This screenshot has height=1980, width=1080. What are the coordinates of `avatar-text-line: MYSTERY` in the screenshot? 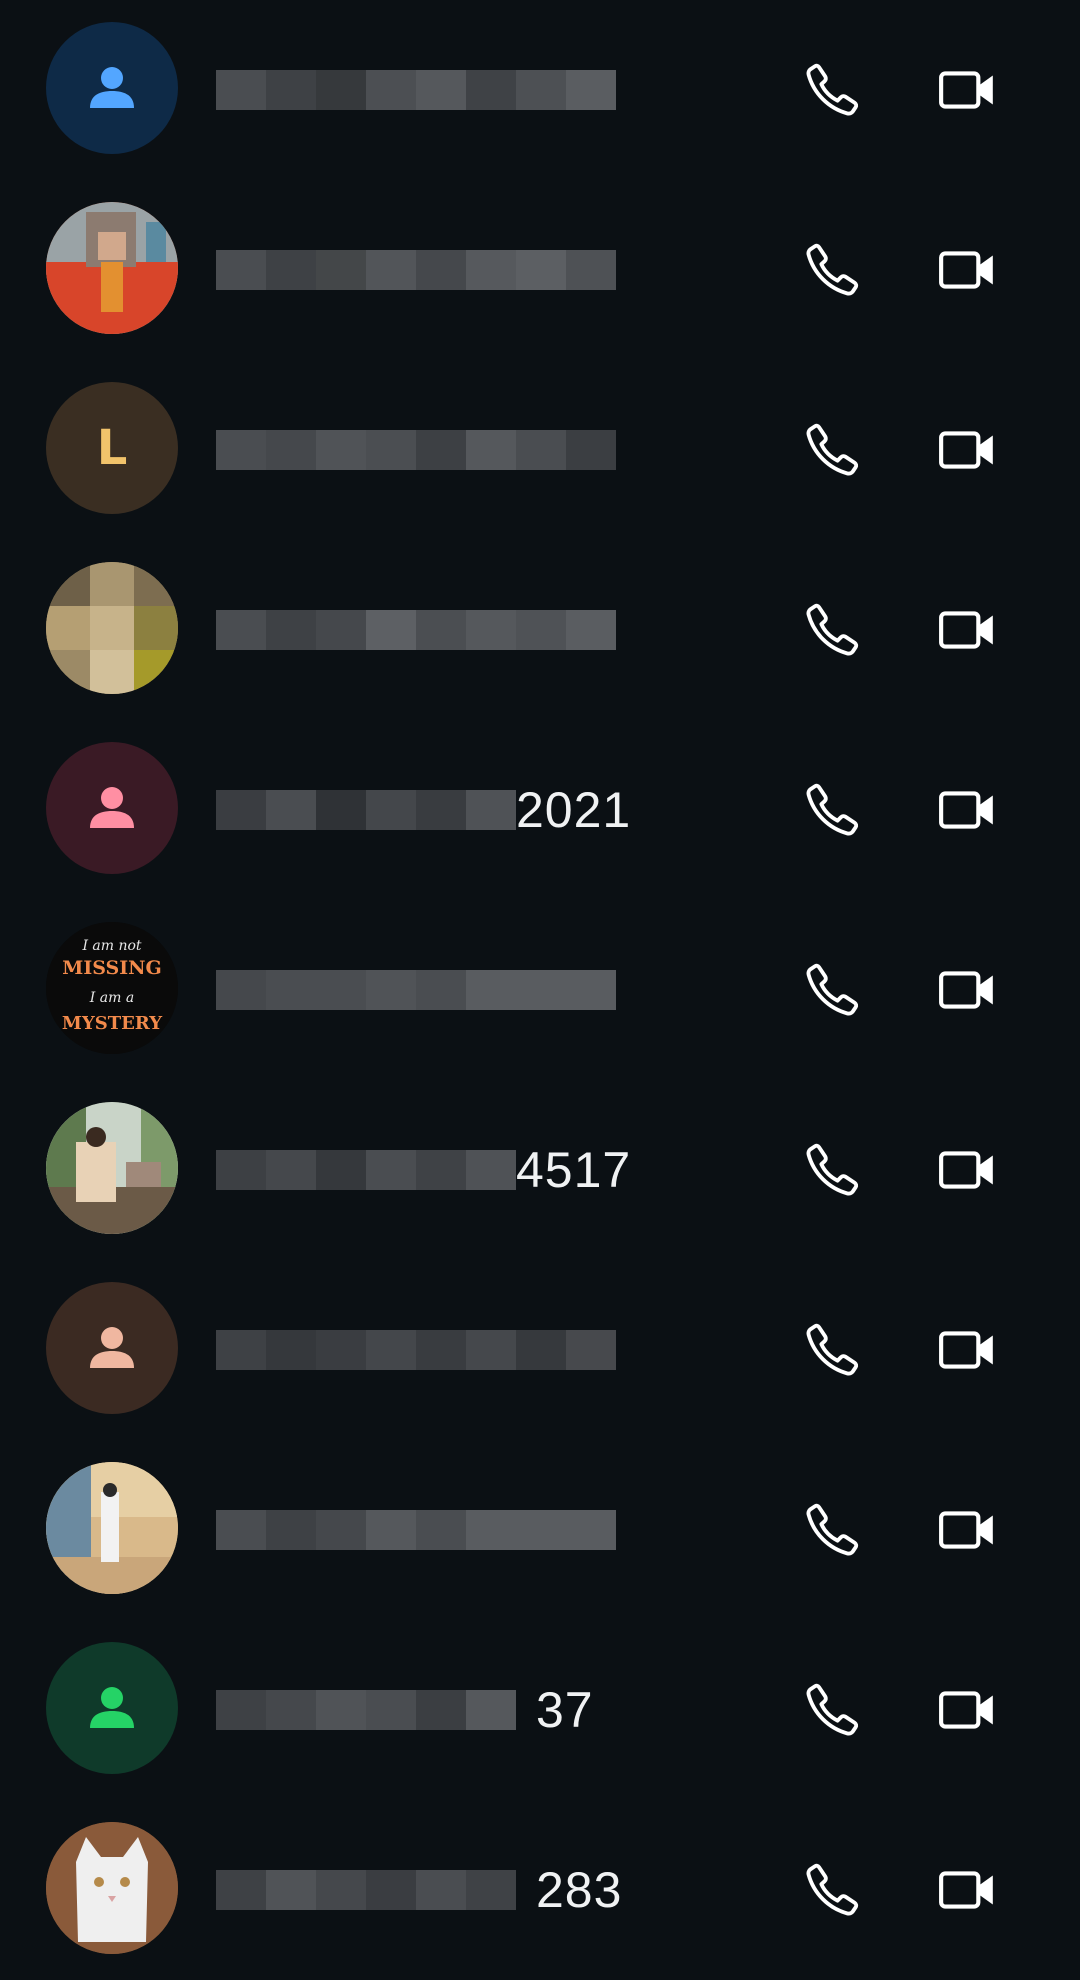 It's located at (112, 1023).